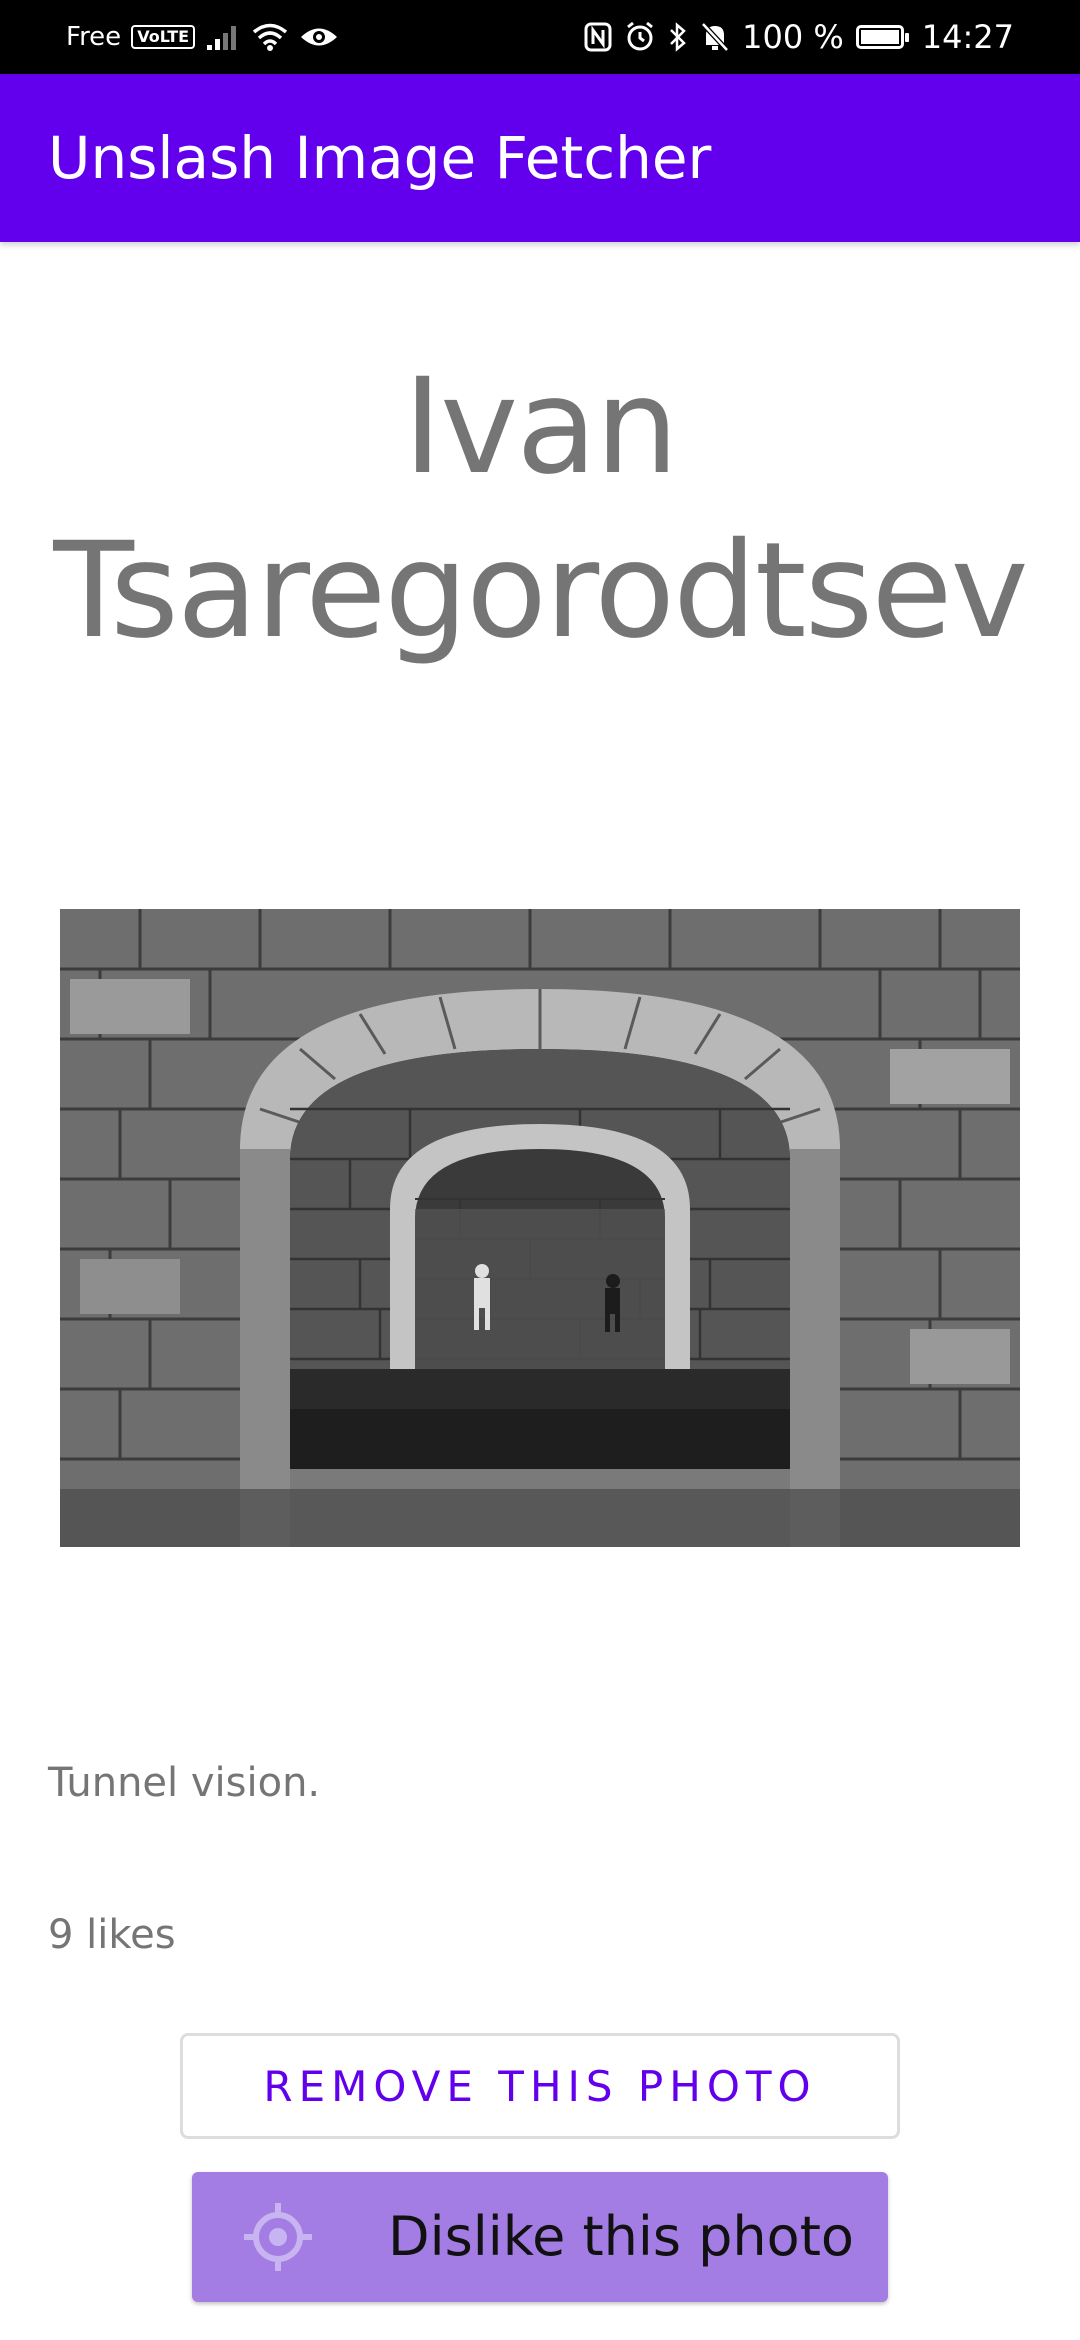 This screenshot has height=2340, width=1080. What do you see at coordinates (715, 37) in the screenshot?
I see `mute-icon` at bounding box center [715, 37].